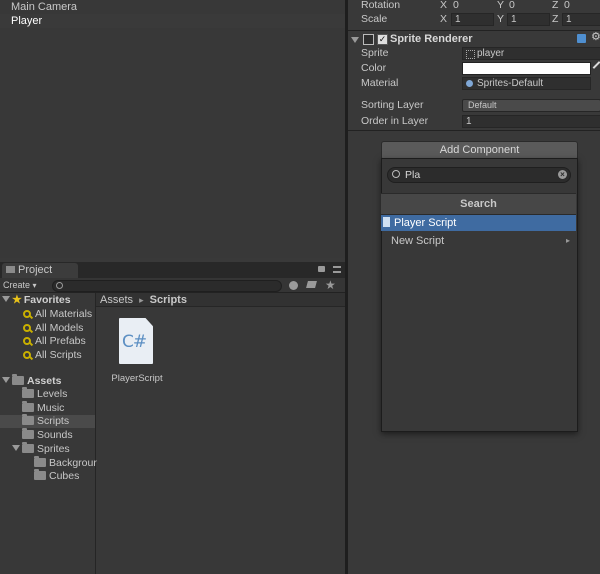 The image size is (600, 574). I want to click on tree-item-all-scripts: All Scripts, so click(52, 355).